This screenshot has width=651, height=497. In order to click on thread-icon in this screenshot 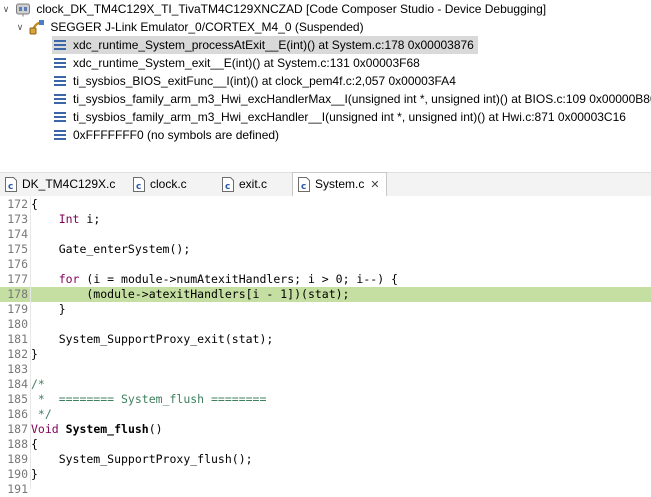, I will do `click(37, 27)`.